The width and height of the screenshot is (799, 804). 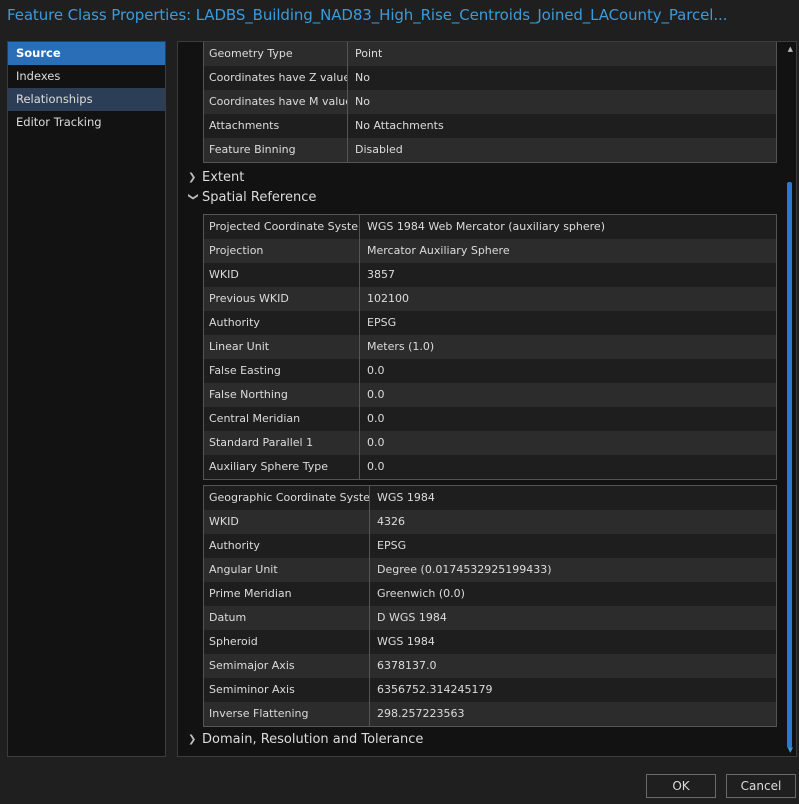 I want to click on scrollbar-thumb, so click(x=789, y=465).